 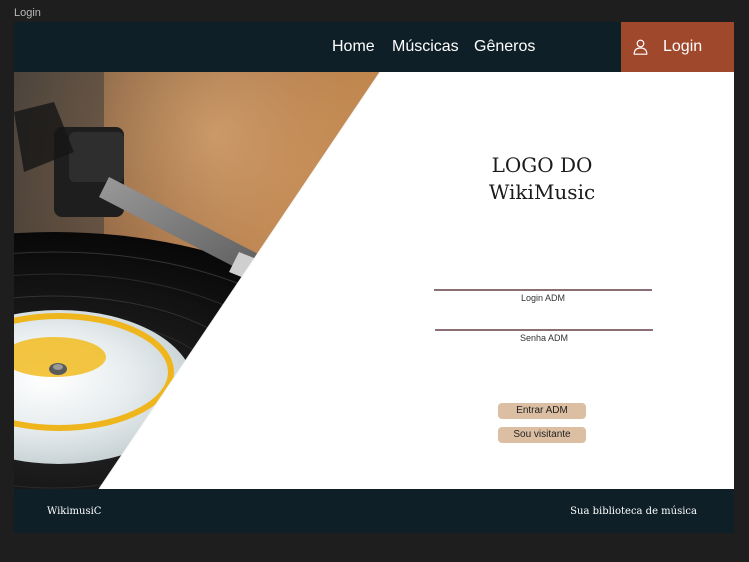 I want to click on footer-brand: WikimusiC, so click(x=74, y=511).